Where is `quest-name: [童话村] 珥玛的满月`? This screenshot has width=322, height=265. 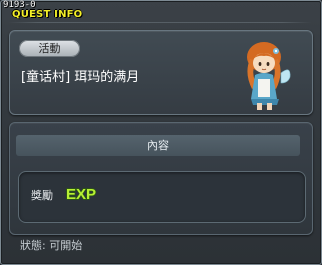
quest-name: [童话村] 珥玛的满月 is located at coordinates (80, 77).